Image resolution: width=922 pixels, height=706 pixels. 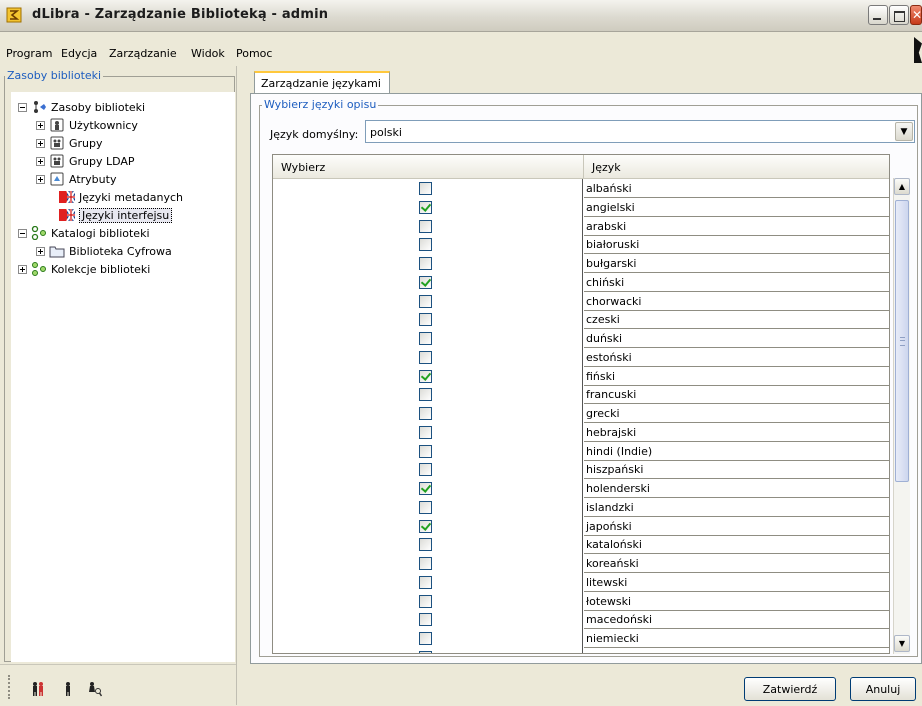 I want to click on menu-pomoc: Pomoc, so click(x=254, y=53).